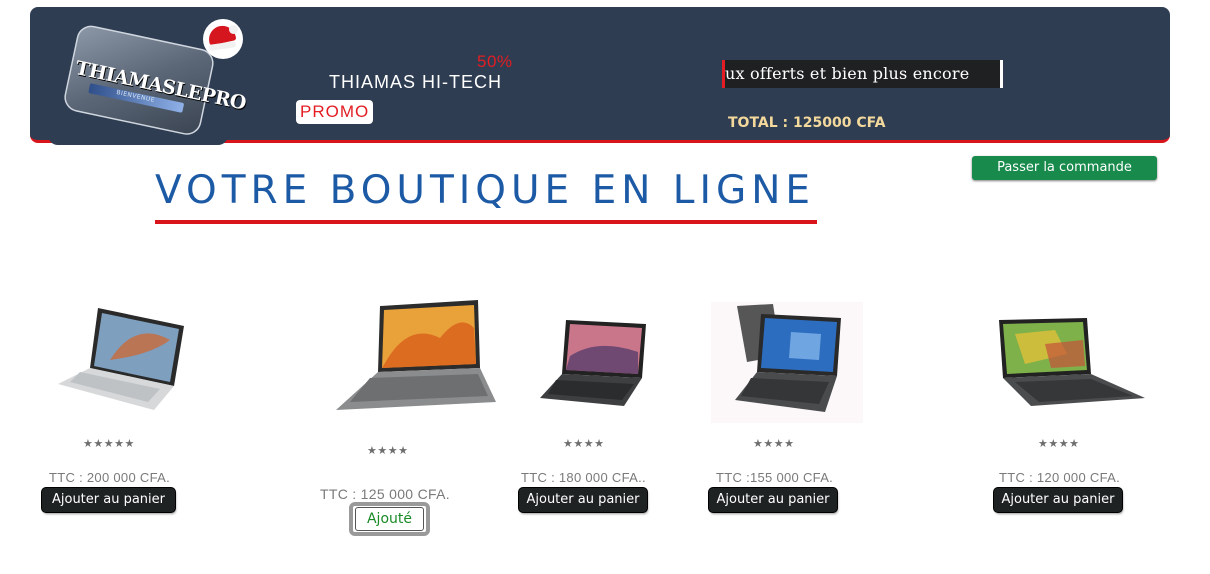  What do you see at coordinates (335, 112) in the screenshot?
I see `promo-badge: PROMO` at bounding box center [335, 112].